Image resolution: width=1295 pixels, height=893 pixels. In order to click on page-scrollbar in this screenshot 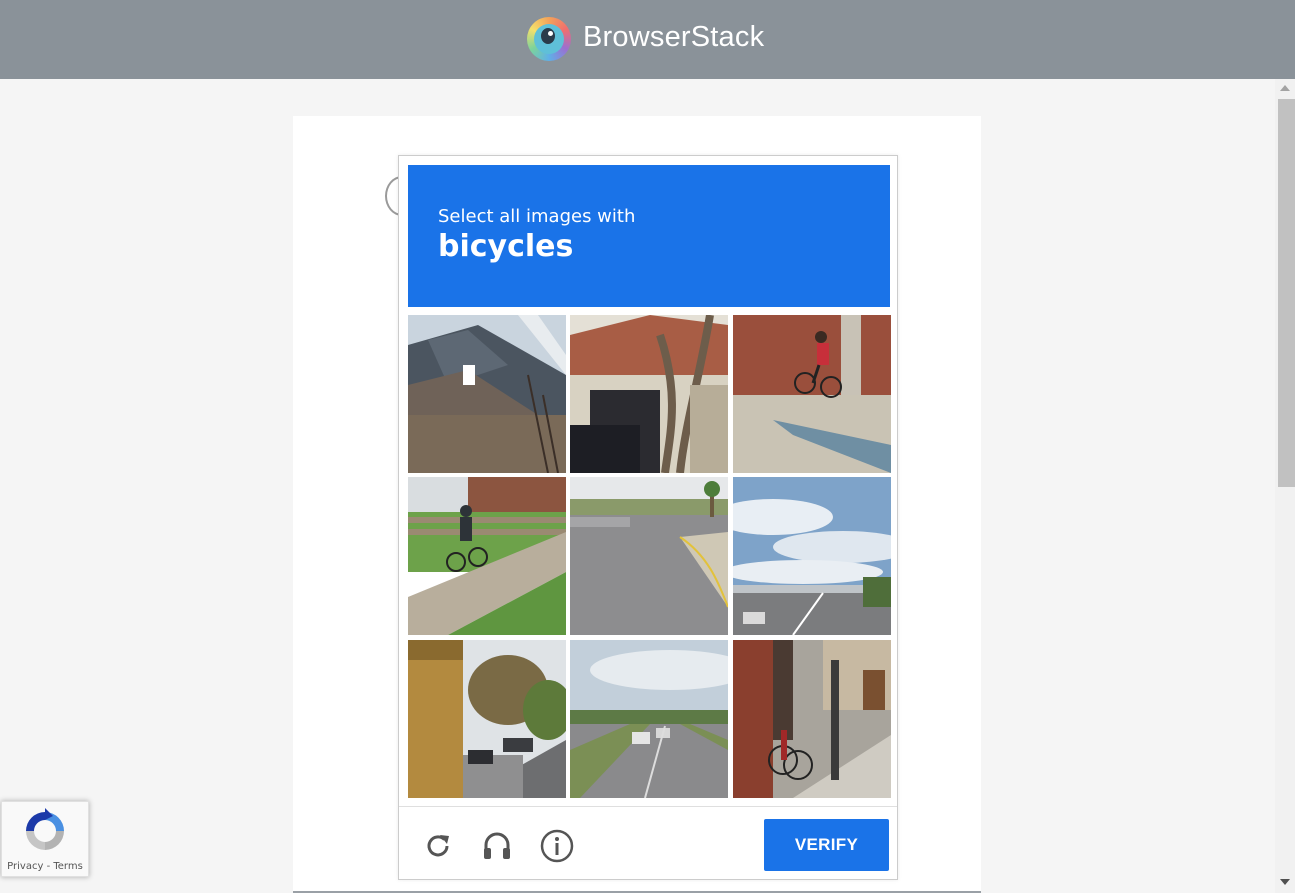, I will do `click(1285, 486)`.